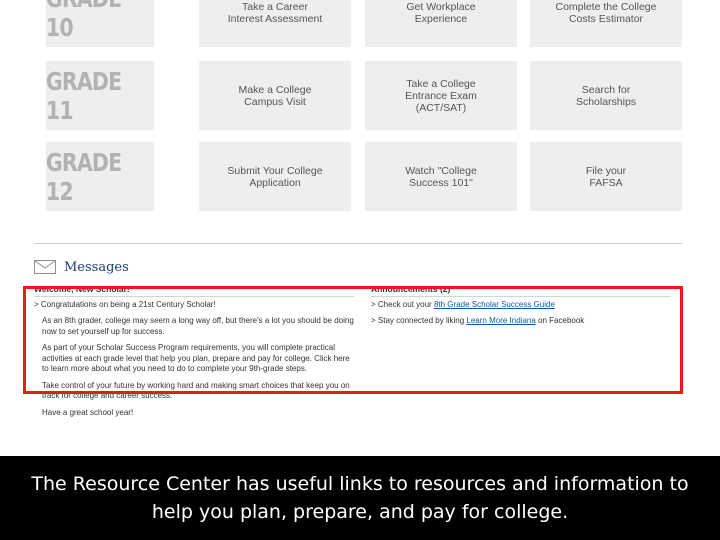  What do you see at coordinates (606, 170) in the screenshot?
I see `step-text: File your` at bounding box center [606, 170].